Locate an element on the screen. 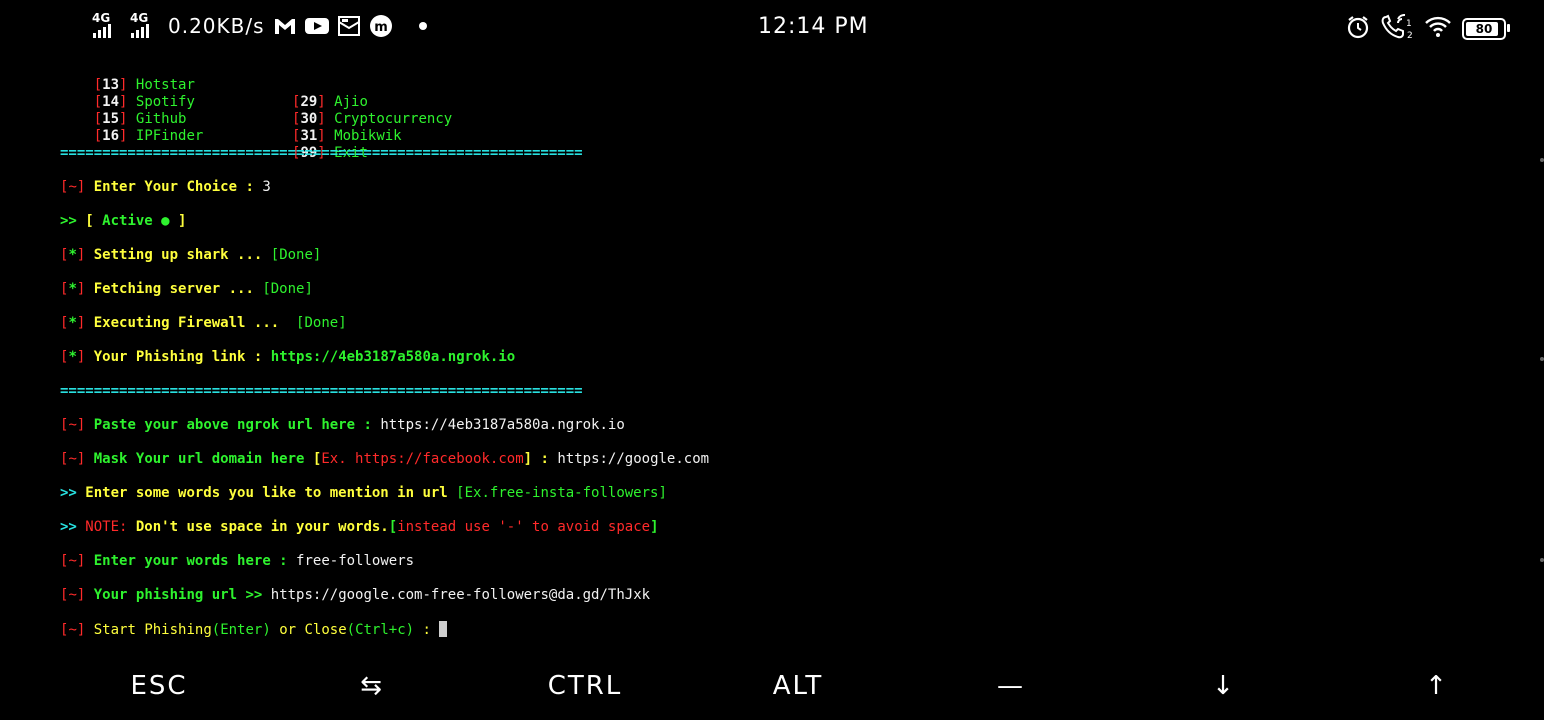 Image resolution: width=1544 pixels, height=720 pixels. battery-icon: 80 is located at coordinates (1486, 29).